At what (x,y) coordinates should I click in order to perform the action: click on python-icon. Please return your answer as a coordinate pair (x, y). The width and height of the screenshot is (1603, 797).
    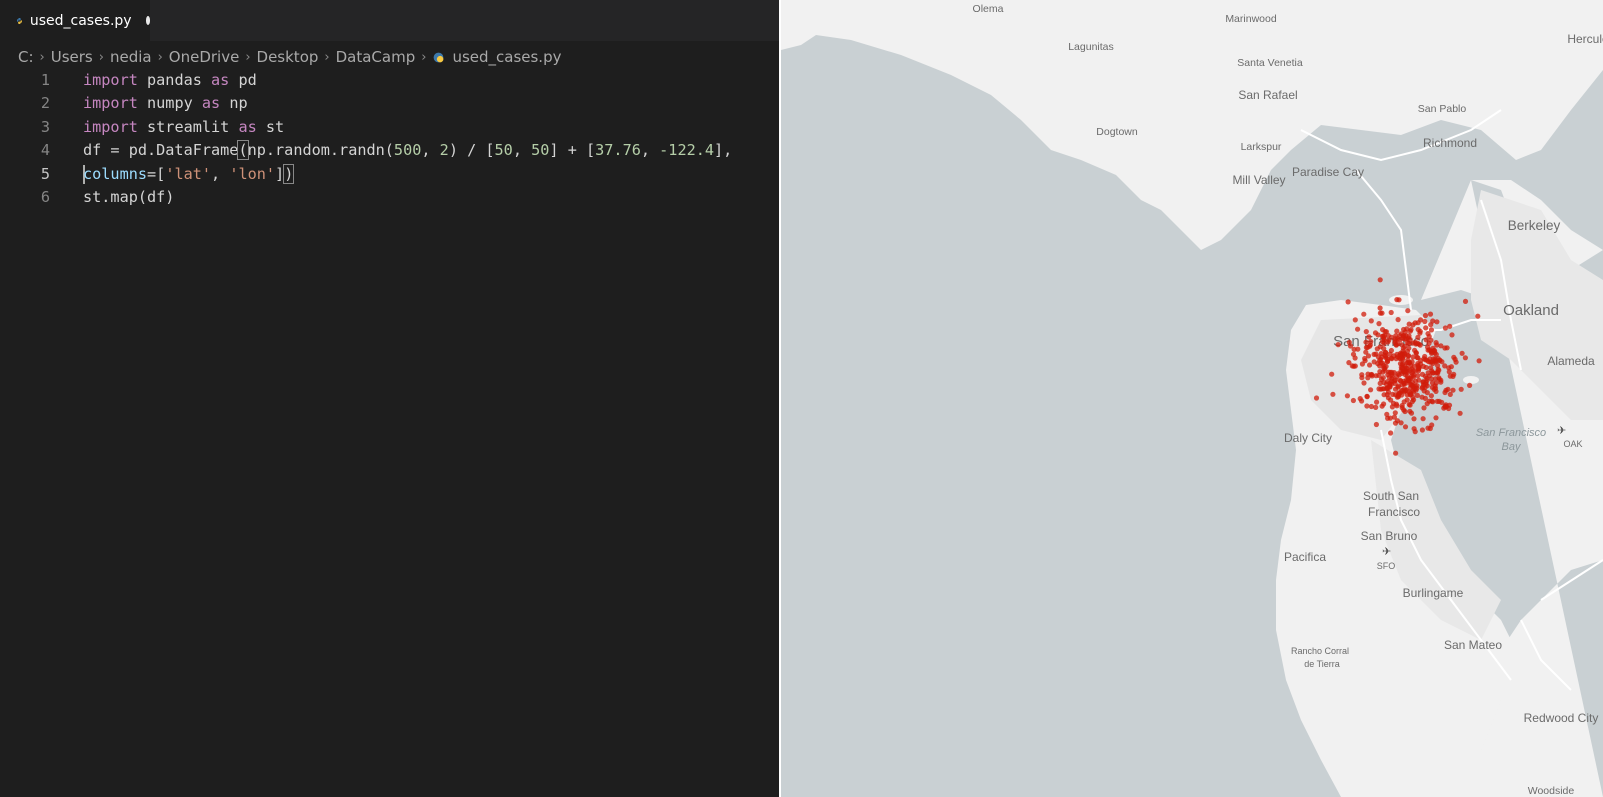
    Looking at the image, I should click on (439, 57).